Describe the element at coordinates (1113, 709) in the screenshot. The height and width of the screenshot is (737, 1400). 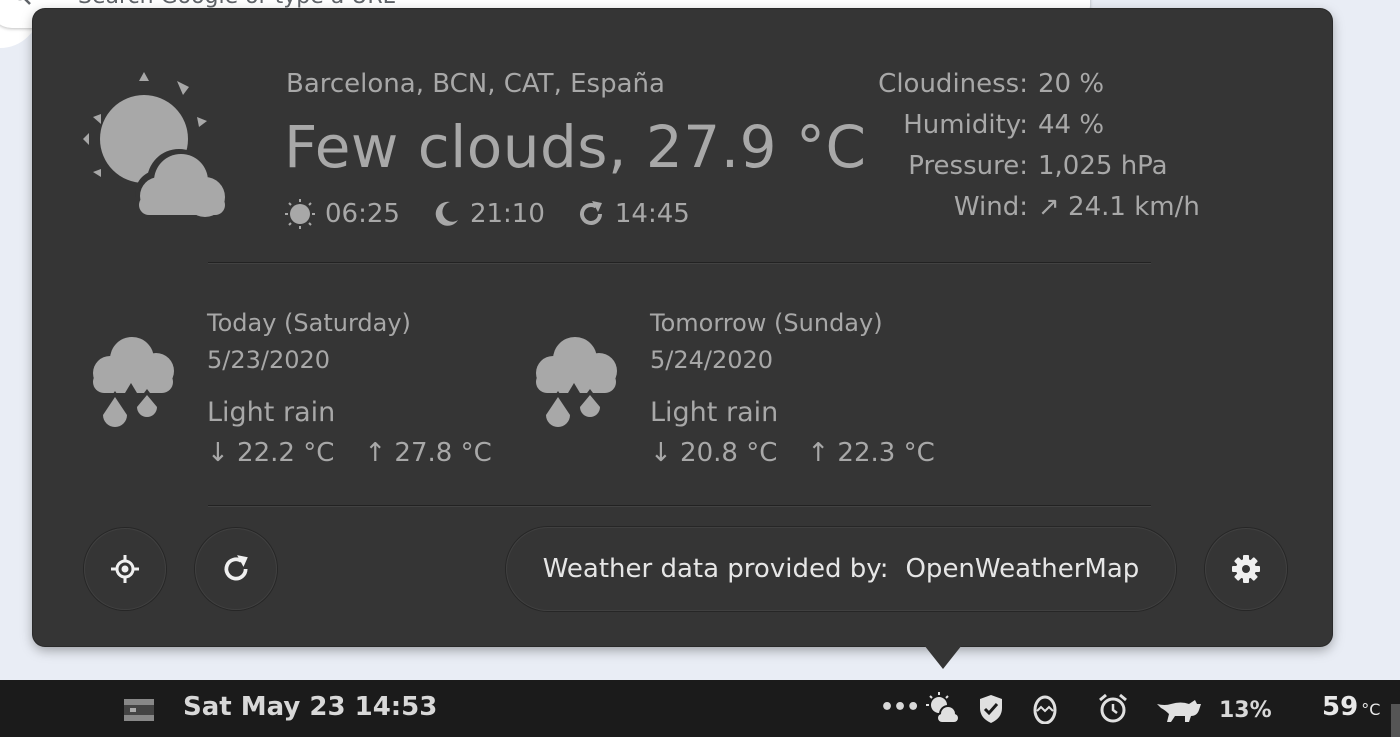
I see `alarm-clock-icon` at that location.